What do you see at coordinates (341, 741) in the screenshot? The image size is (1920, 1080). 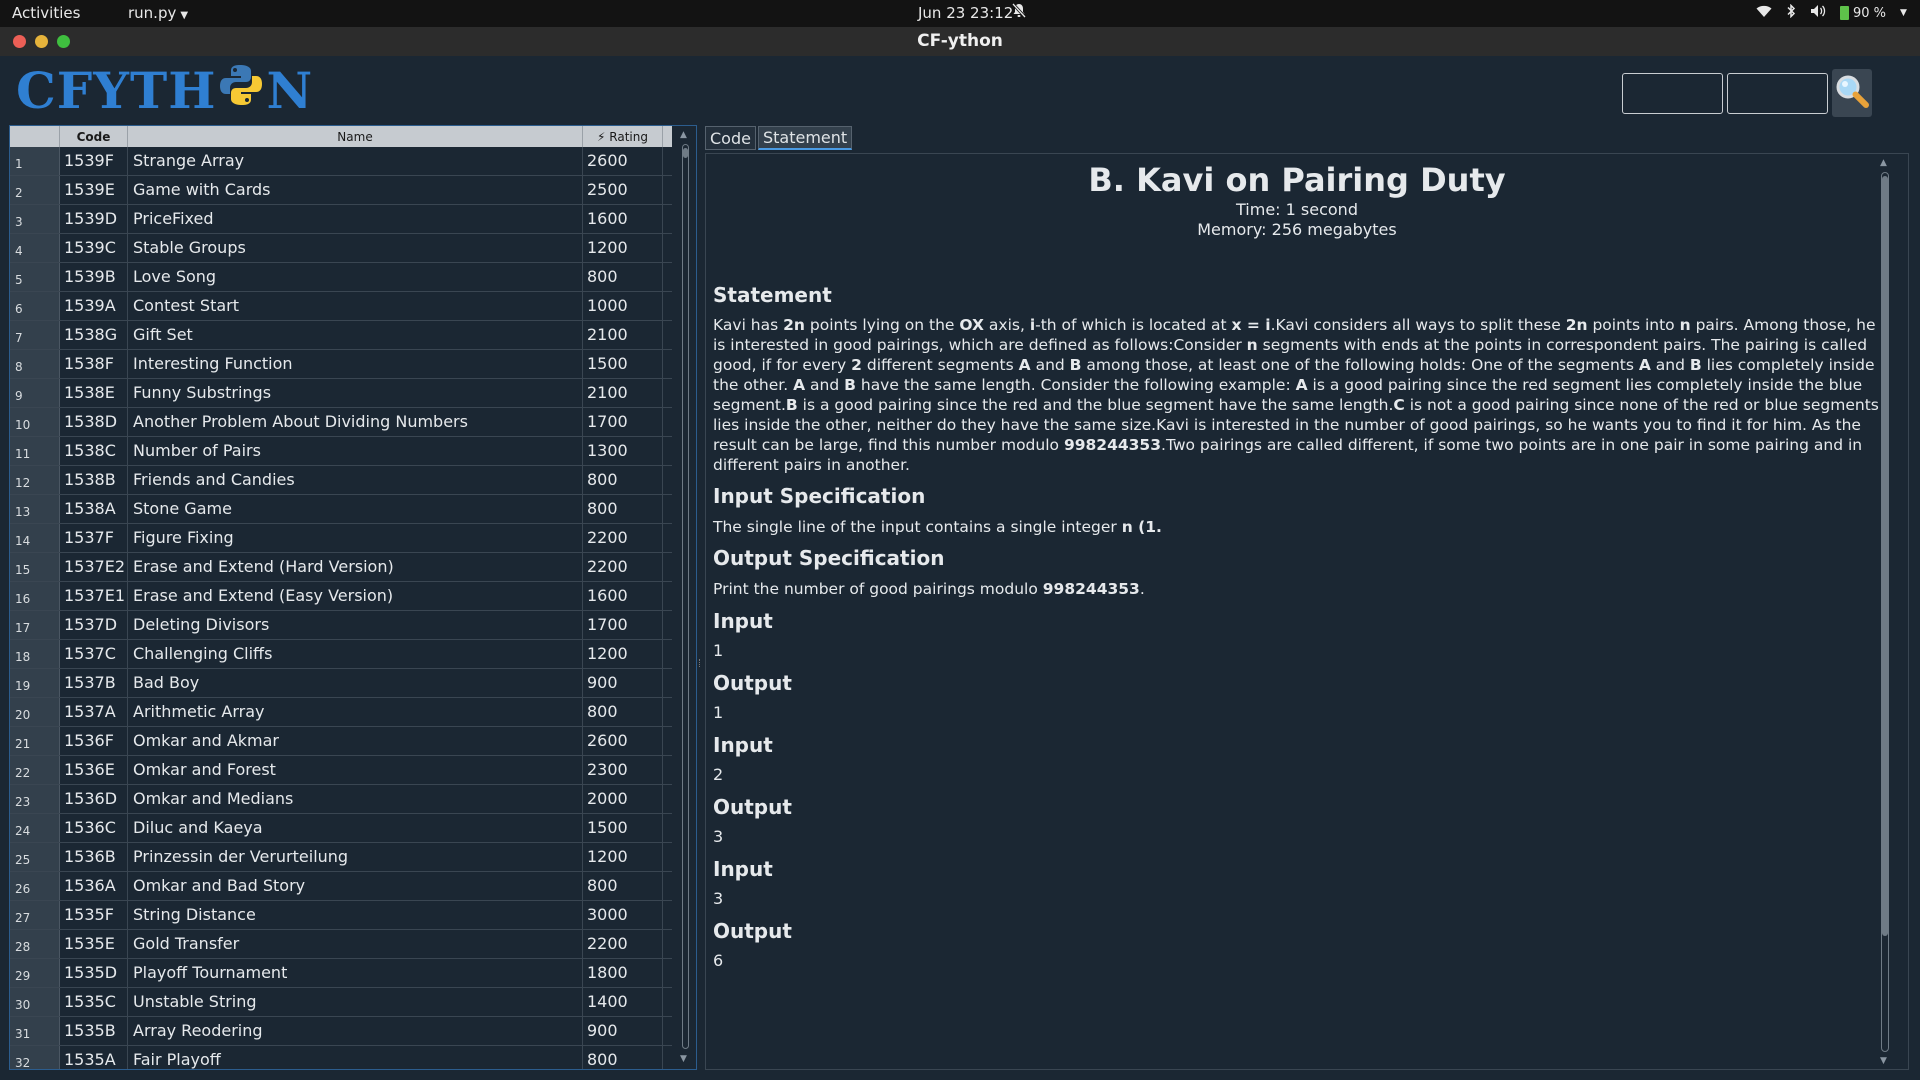 I see `table-row: 21 1536F Omkar and Akmar 2600` at bounding box center [341, 741].